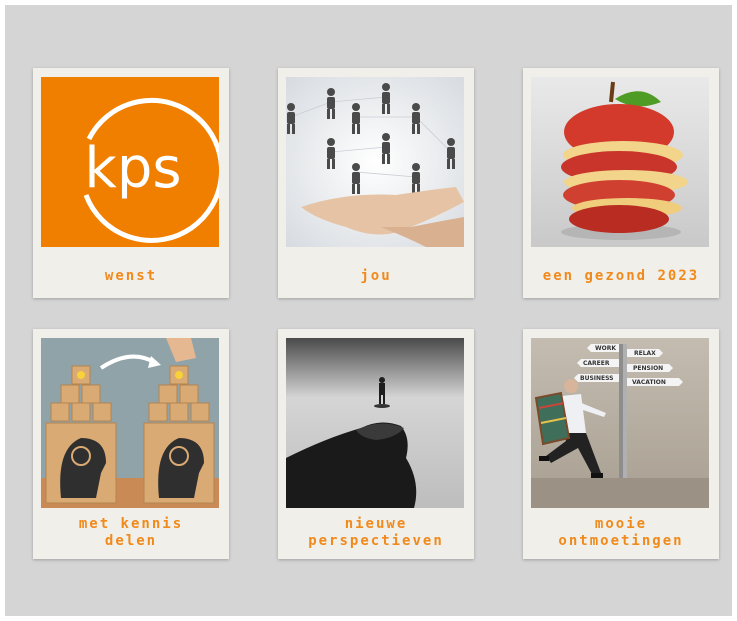 The width and height of the screenshot is (737, 621). I want to click on card-met-kennis-delen: met kennis delen, so click(131, 444).